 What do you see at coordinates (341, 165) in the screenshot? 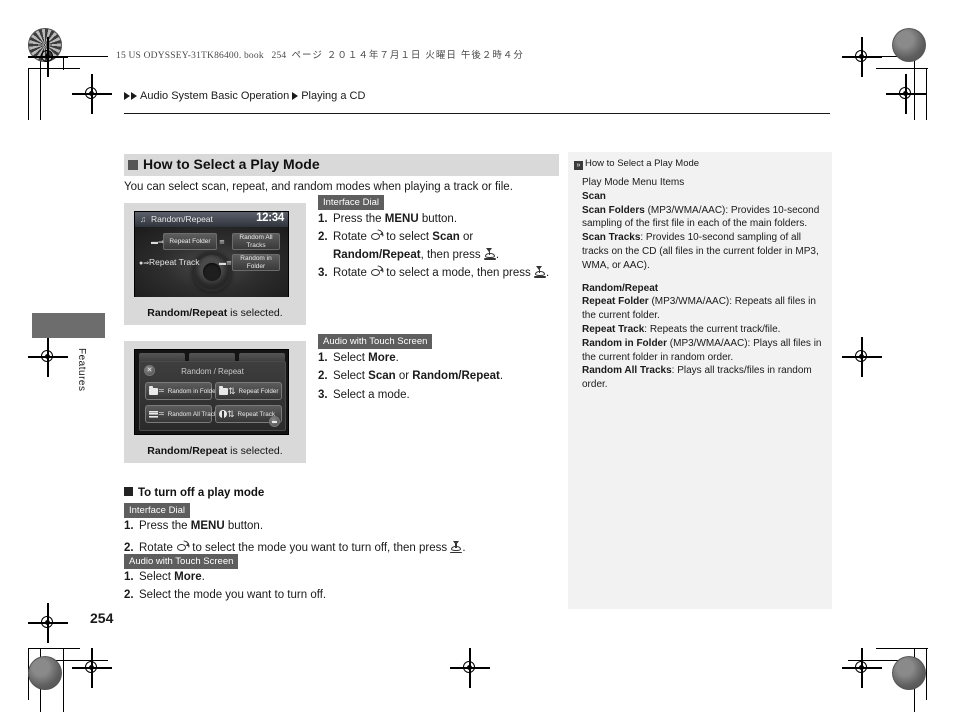
I see `section-heading-band: How to Select a Play Mode` at bounding box center [341, 165].